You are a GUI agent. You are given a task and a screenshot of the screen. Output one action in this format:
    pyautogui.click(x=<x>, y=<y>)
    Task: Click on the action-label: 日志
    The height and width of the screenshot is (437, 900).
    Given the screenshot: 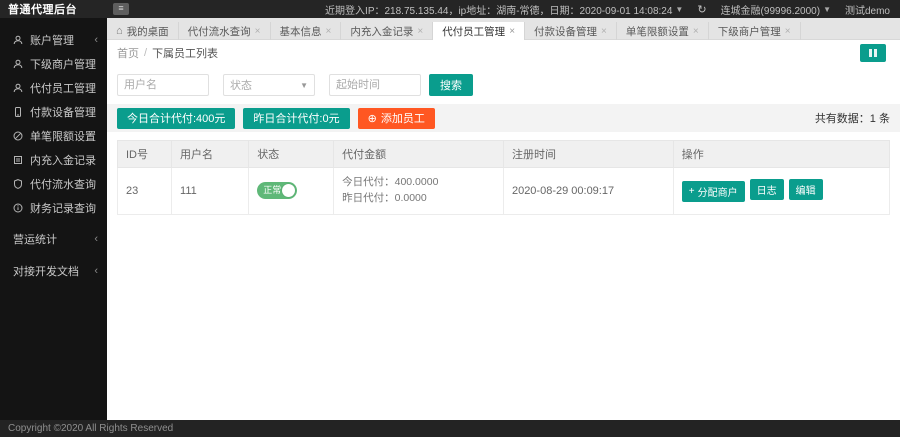 What is the action you would take?
    pyautogui.click(x=766, y=192)
    